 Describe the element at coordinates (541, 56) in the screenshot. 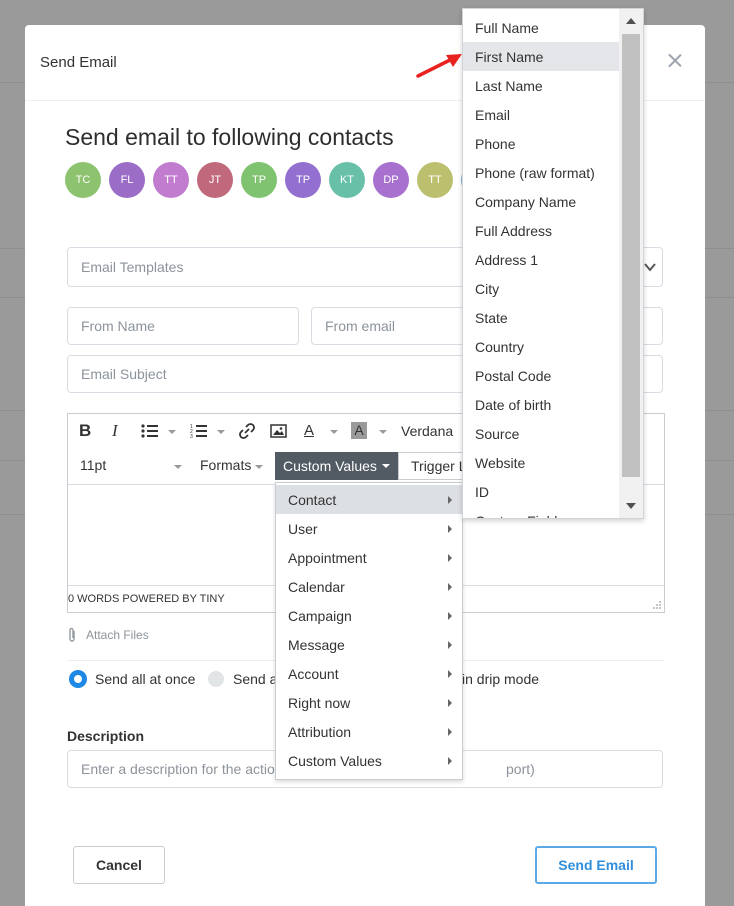

I see `contact-field-item: First Name` at that location.